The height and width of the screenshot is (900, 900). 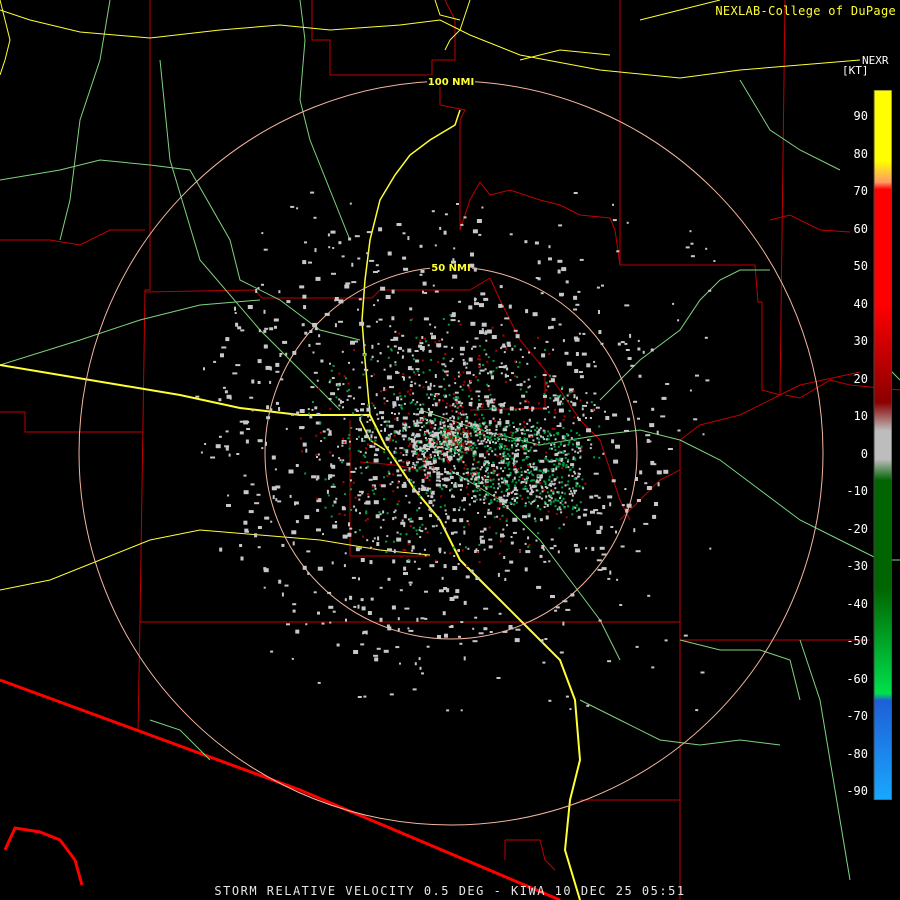 What do you see at coordinates (864, 453) in the screenshot?
I see `legend-label: 0` at bounding box center [864, 453].